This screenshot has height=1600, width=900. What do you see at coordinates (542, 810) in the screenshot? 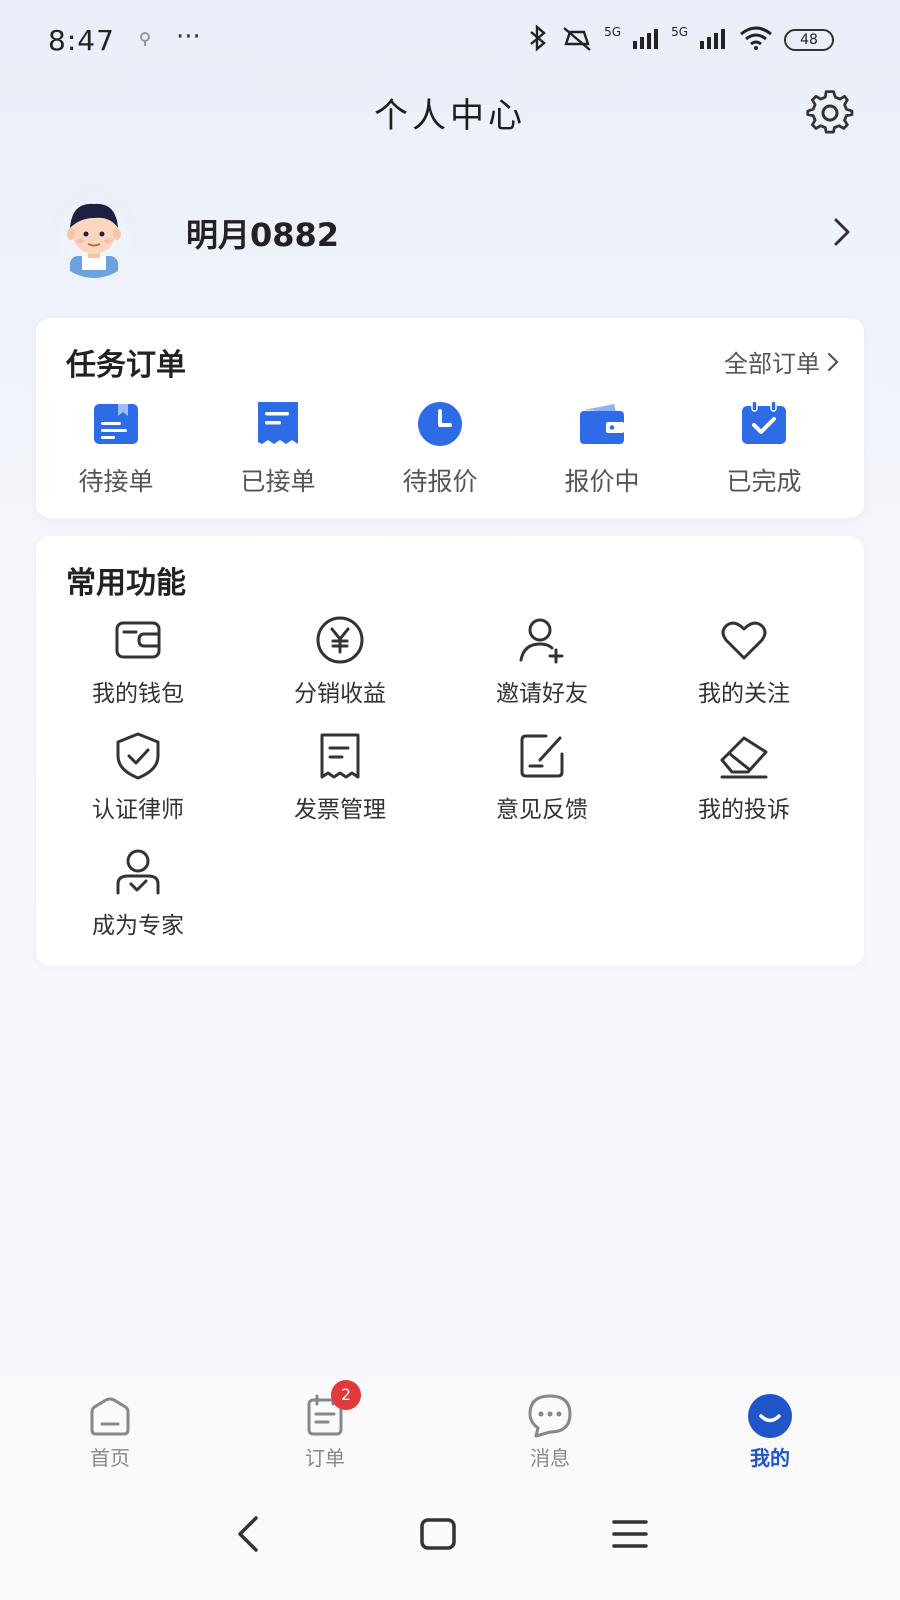
I see `func-item-label: 意见反馈` at bounding box center [542, 810].